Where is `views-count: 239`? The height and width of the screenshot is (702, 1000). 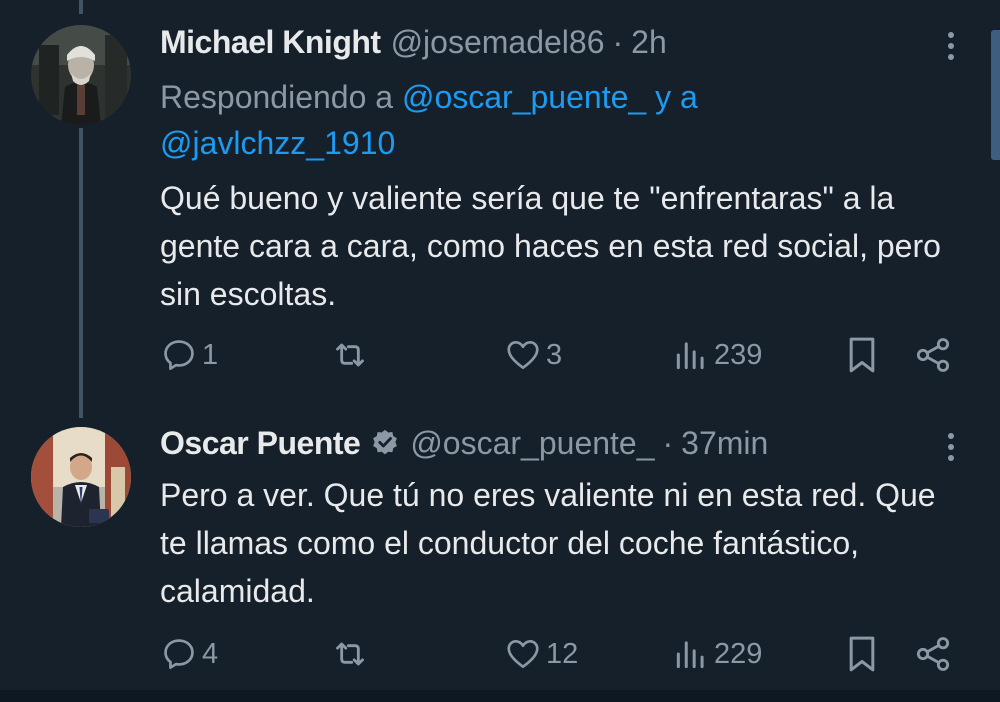 views-count: 239 is located at coordinates (738, 354).